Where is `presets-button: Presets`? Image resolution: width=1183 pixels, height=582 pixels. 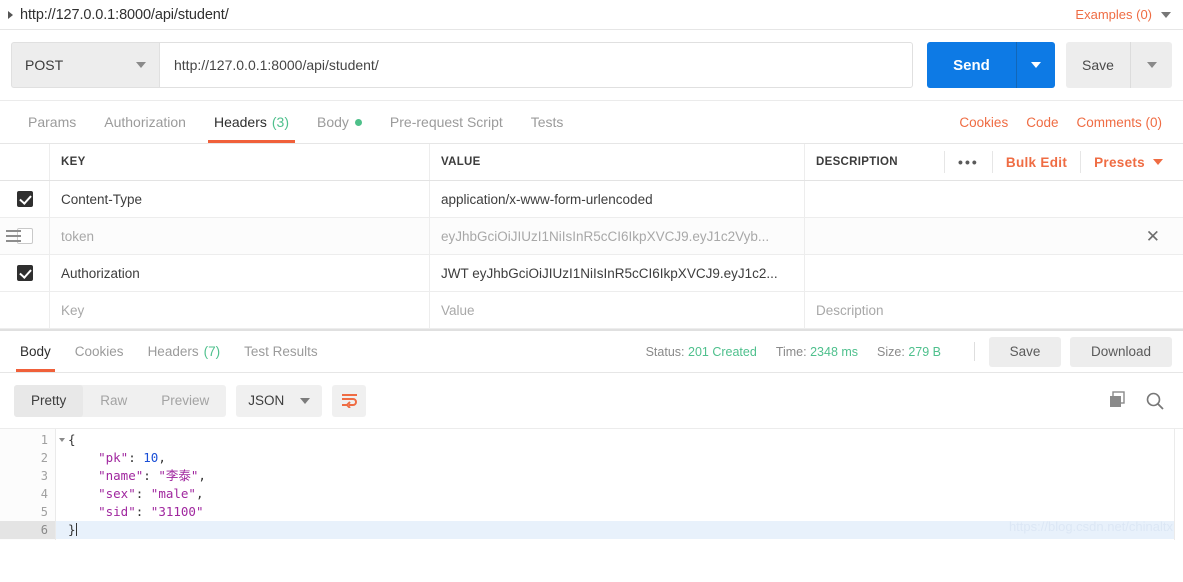 presets-button: Presets is located at coordinates (1126, 162).